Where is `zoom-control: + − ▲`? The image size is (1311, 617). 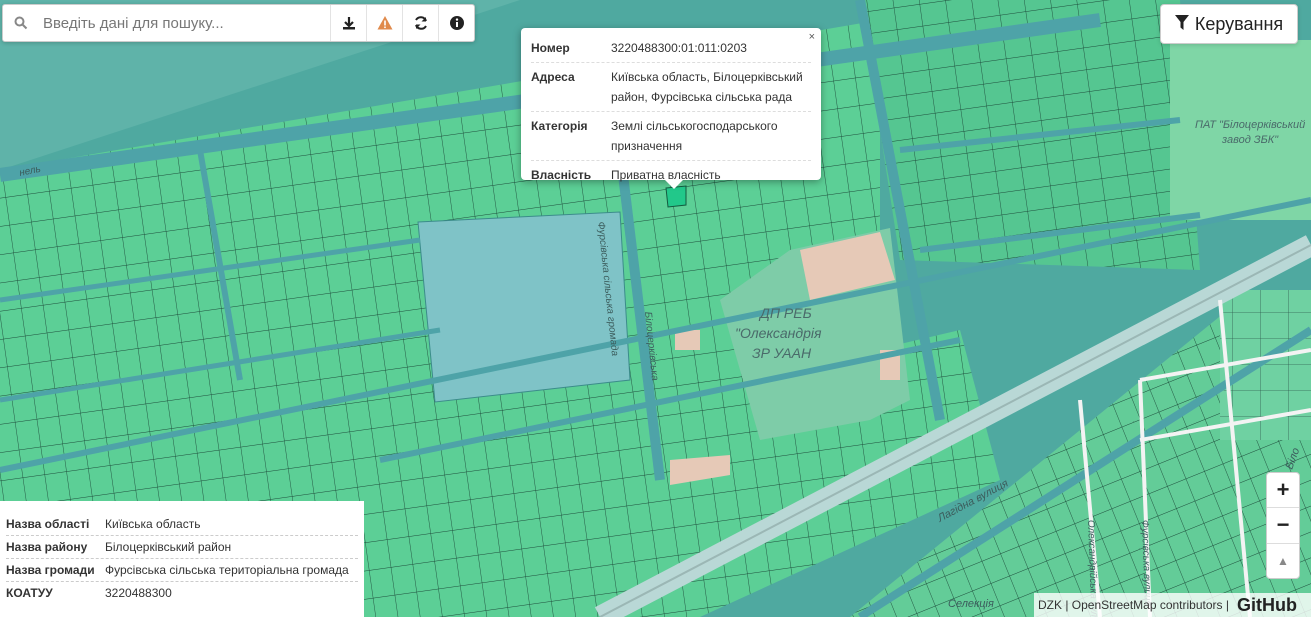
zoom-control: + − ▲ is located at coordinates (1283, 525).